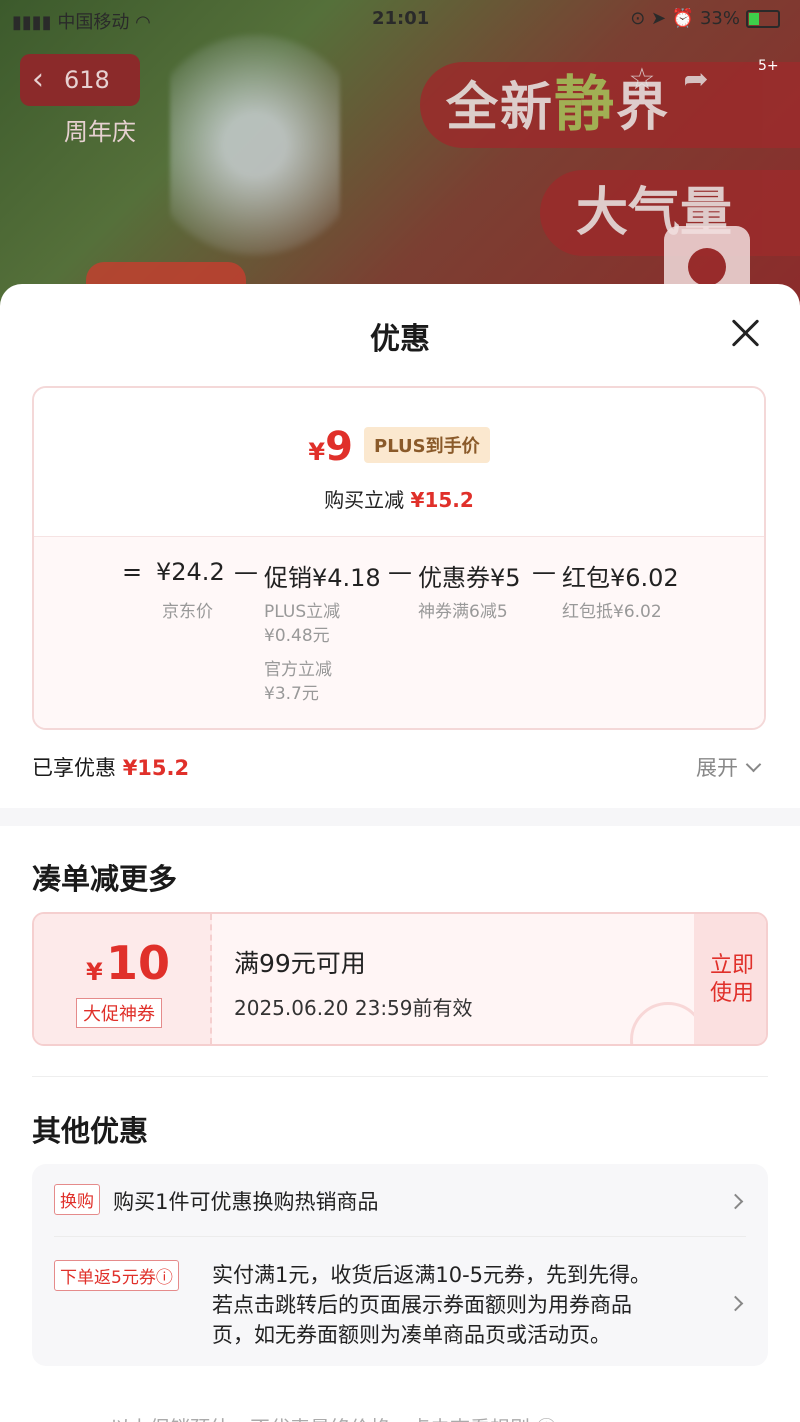 This screenshot has width=800, height=1422. Describe the element at coordinates (745, 333) in the screenshot. I see `close-icon` at that location.